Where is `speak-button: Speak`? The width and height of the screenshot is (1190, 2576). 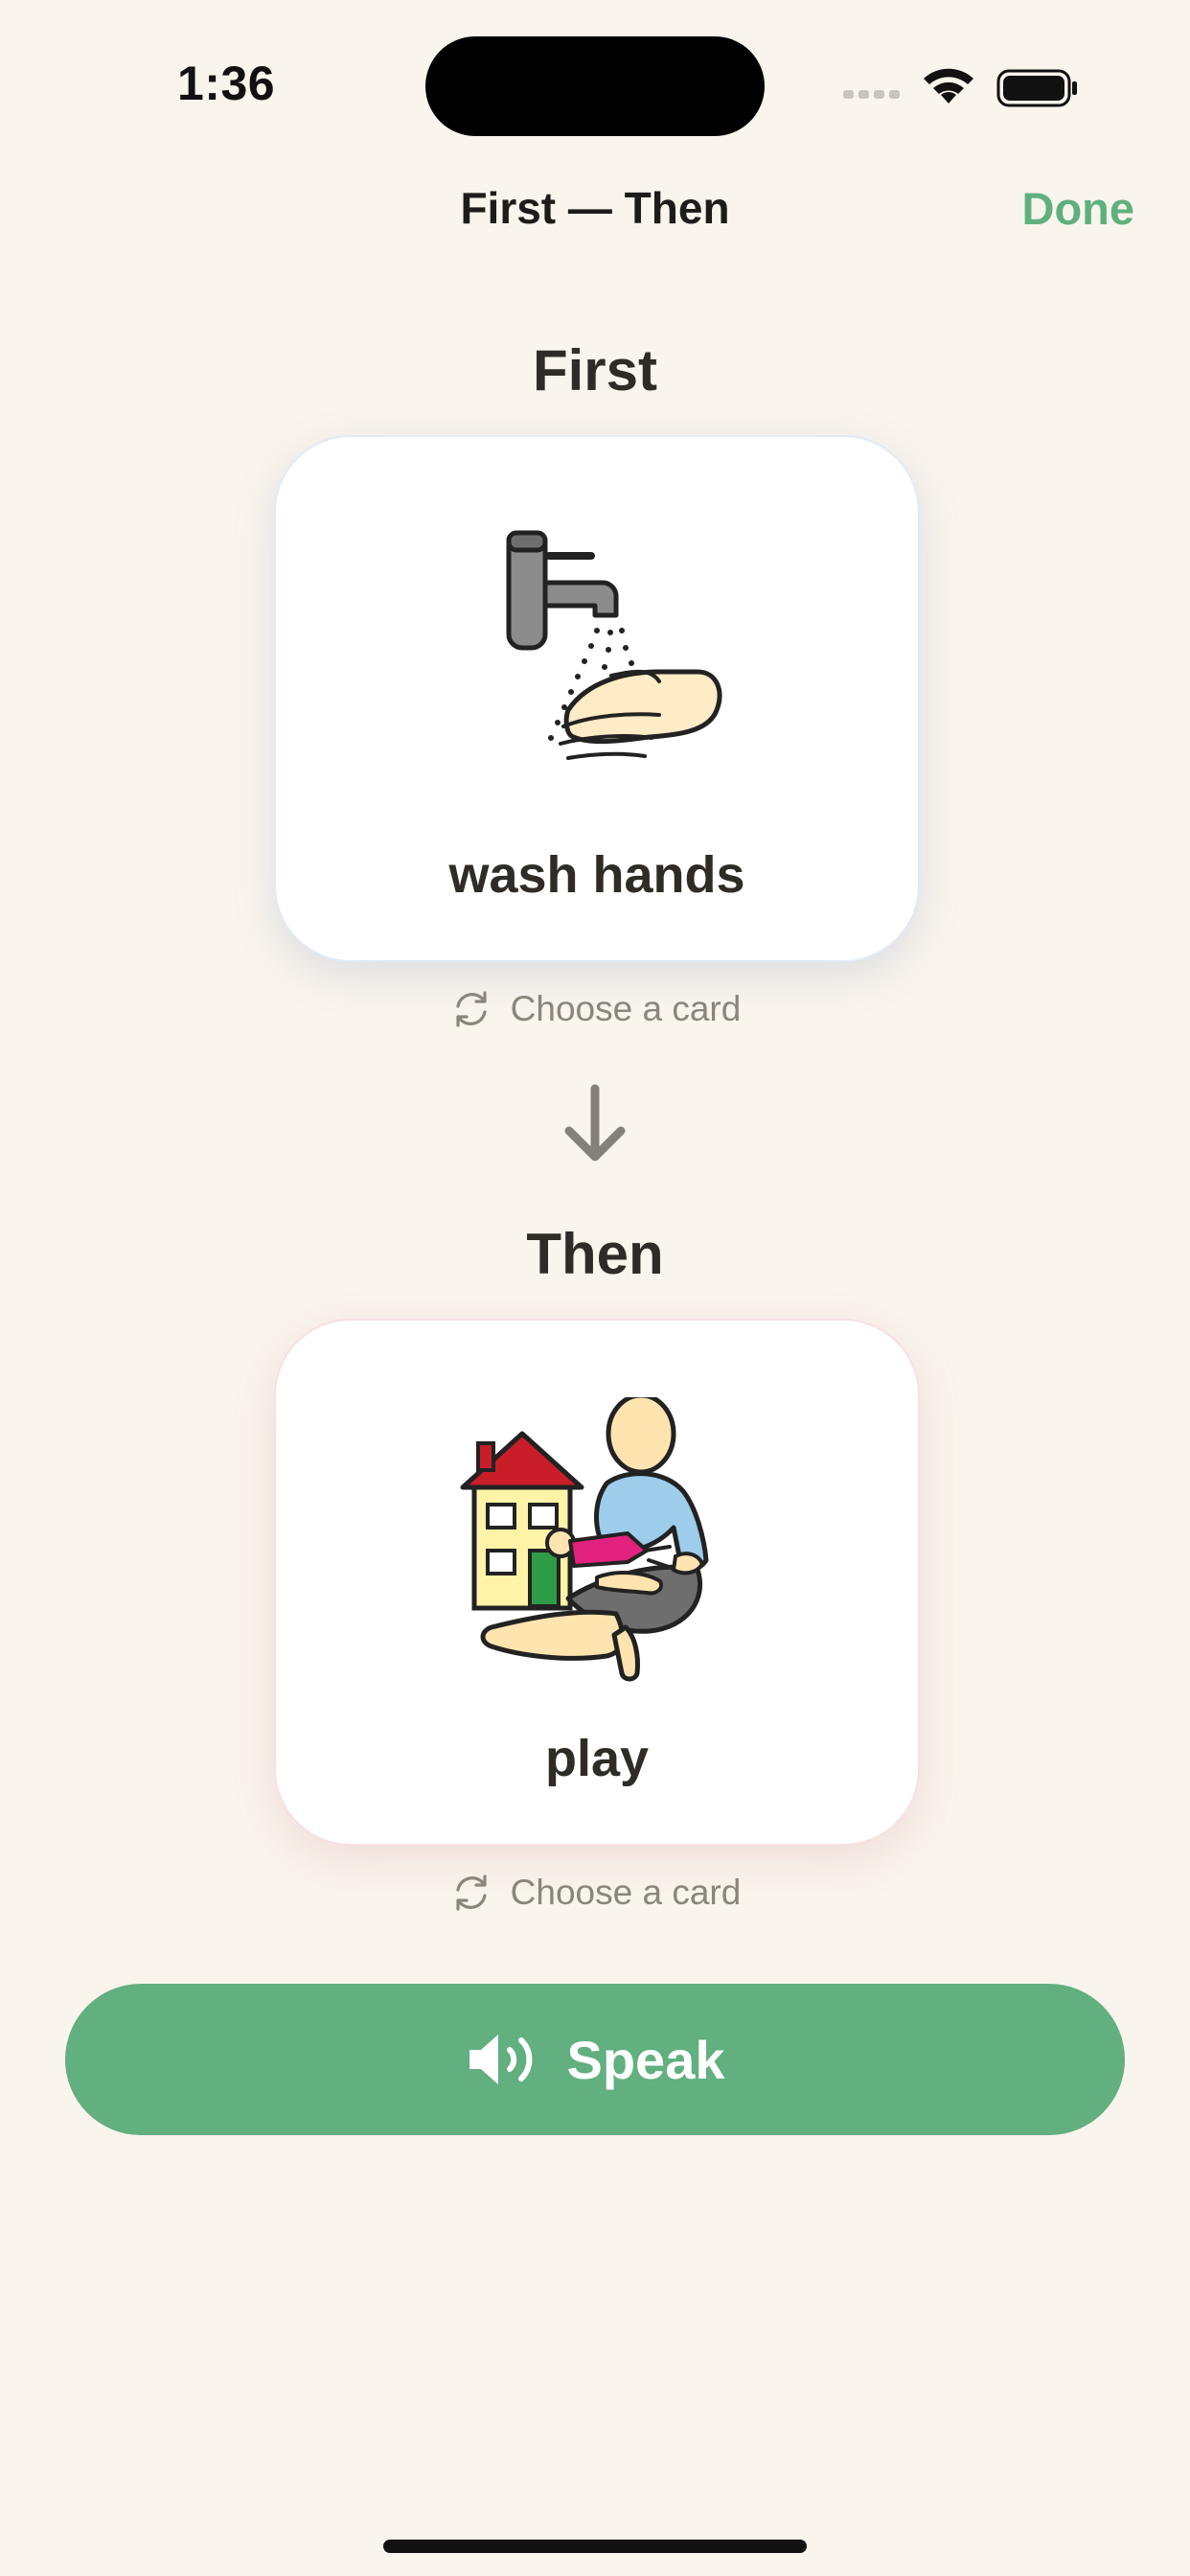 speak-button: Speak is located at coordinates (595, 2059).